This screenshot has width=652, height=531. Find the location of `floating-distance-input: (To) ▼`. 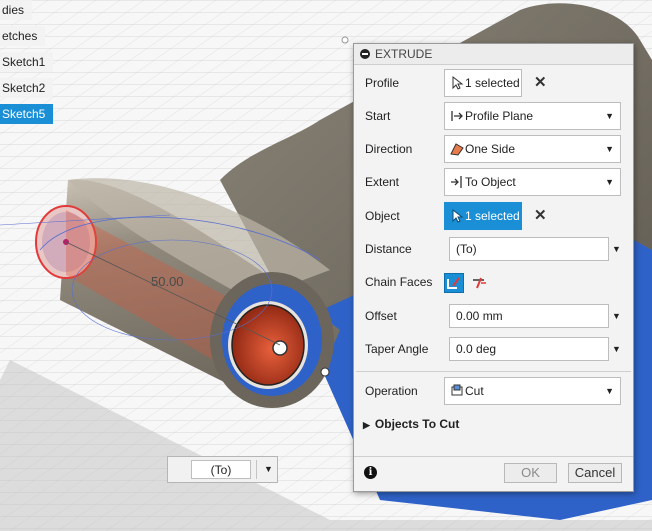

floating-distance-input: (To) ▼ is located at coordinates (222, 469).